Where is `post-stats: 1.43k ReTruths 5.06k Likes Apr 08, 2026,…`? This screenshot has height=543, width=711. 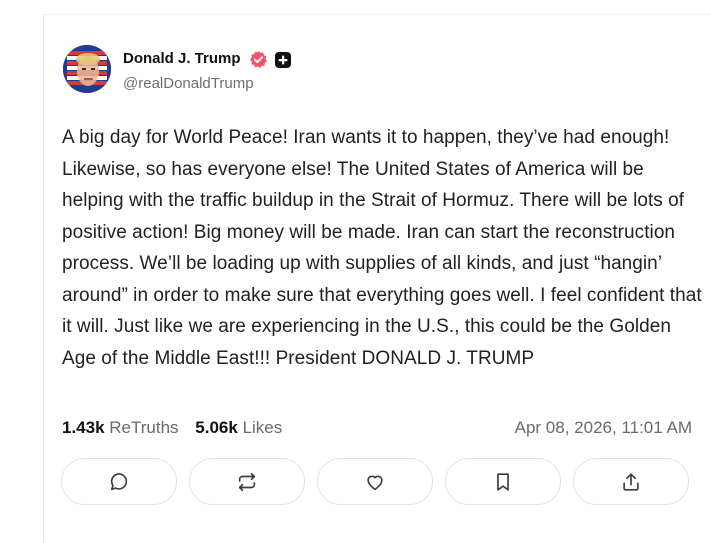 post-stats: 1.43k ReTruths 5.06k Likes Apr 08, 2026,… is located at coordinates (377, 430).